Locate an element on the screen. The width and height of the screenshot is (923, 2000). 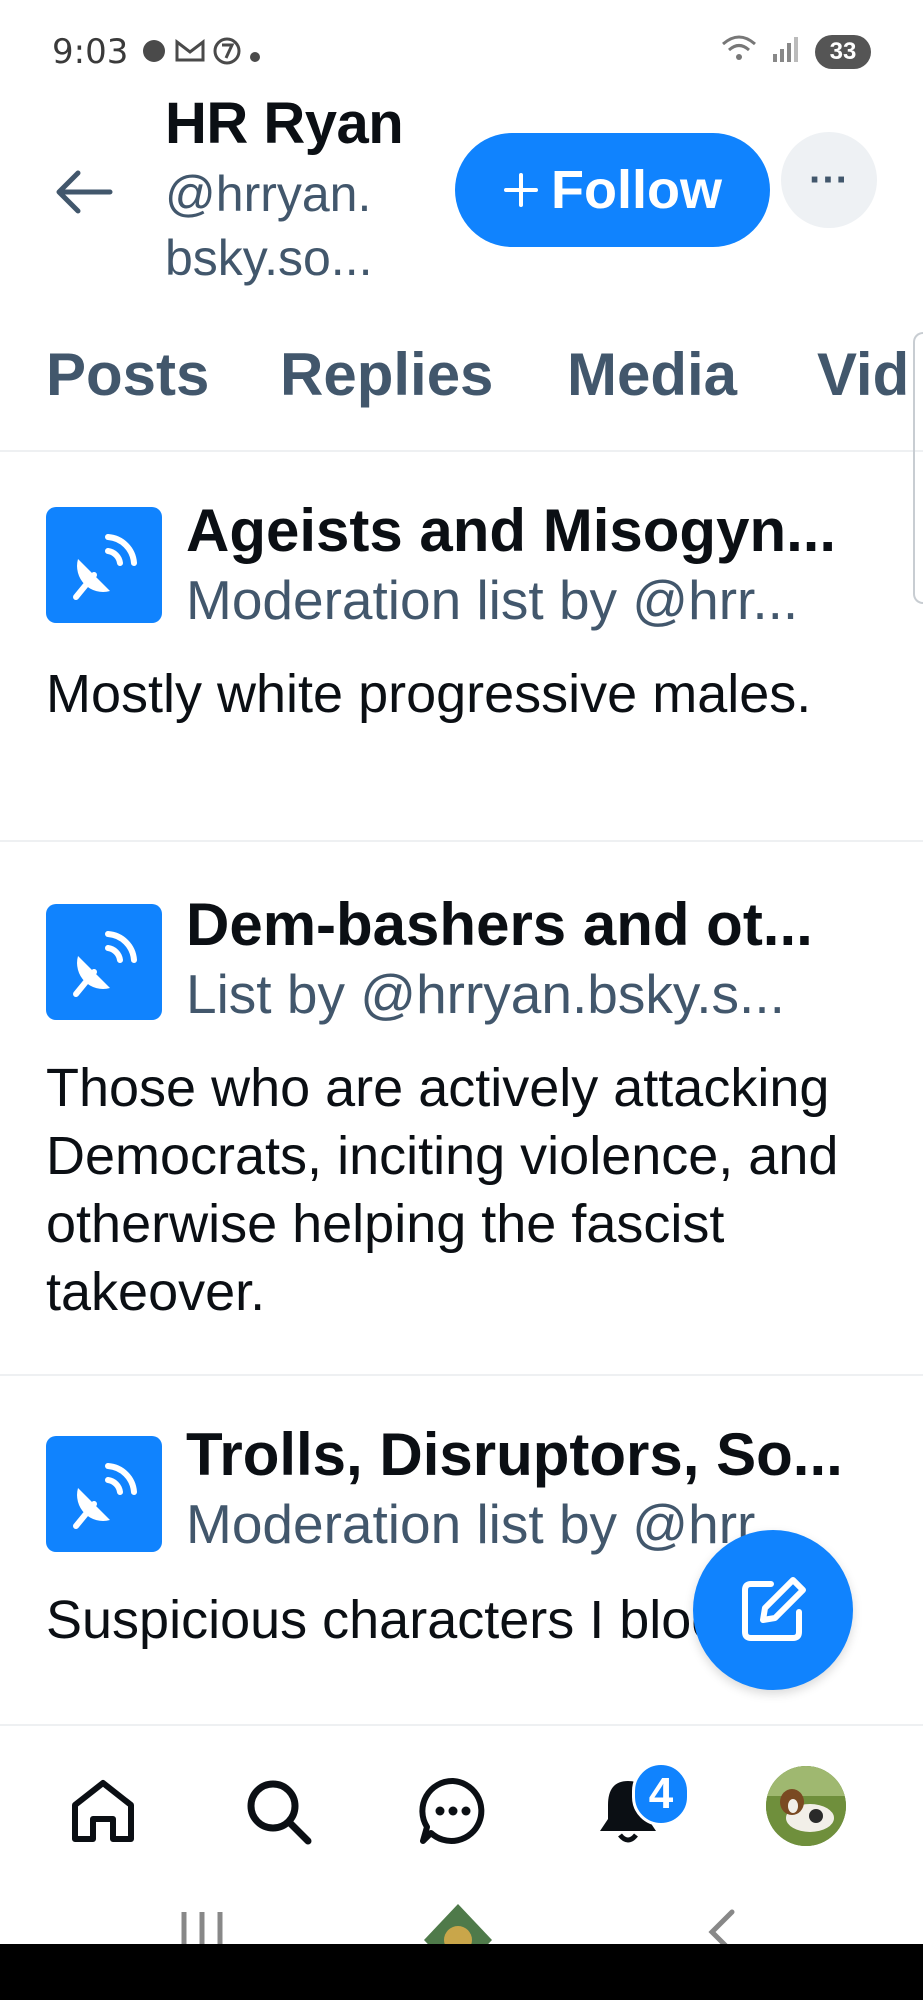
search-icon is located at coordinates (279, 1812).